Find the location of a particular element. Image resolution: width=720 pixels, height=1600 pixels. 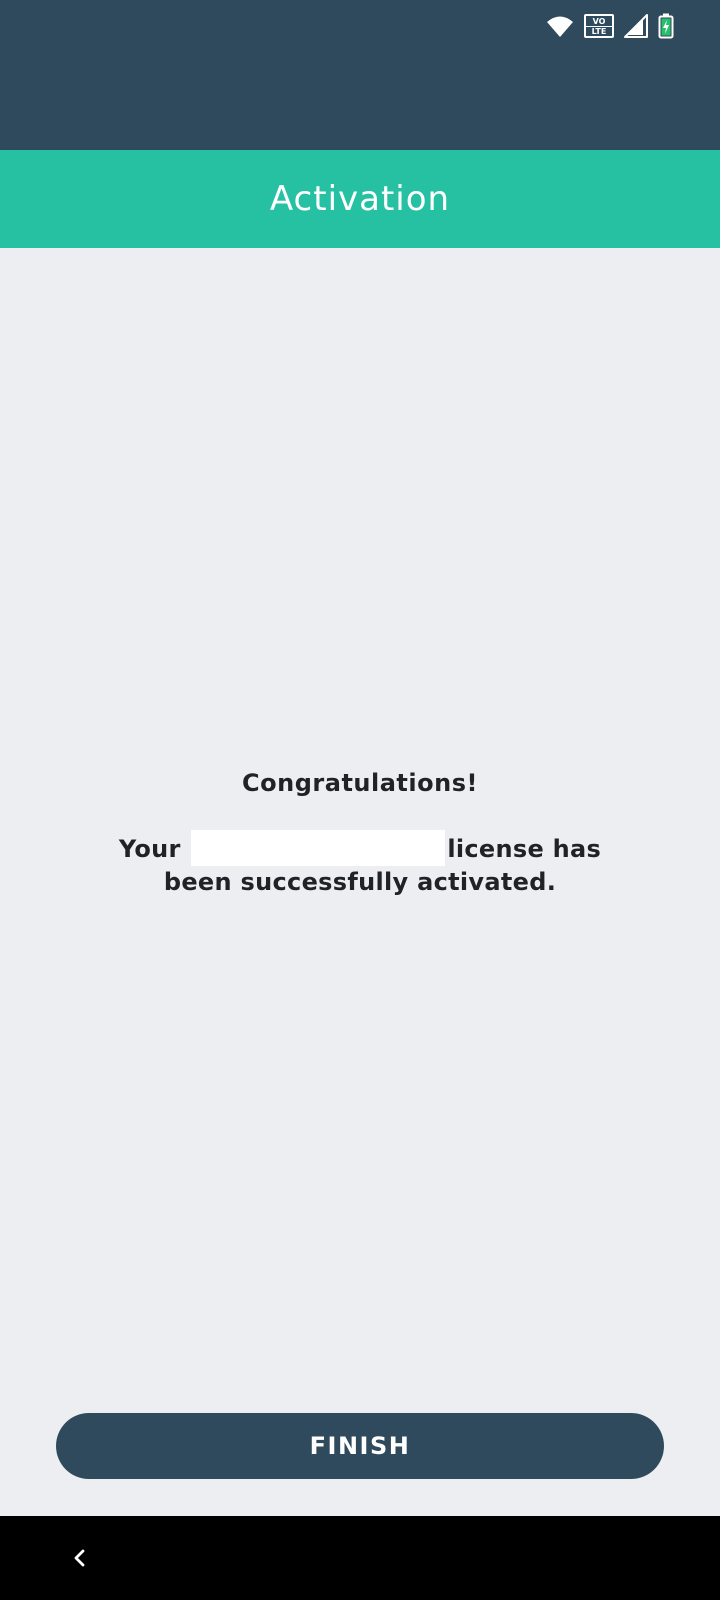

volte-label: VO is located at coordinates (599, 21).